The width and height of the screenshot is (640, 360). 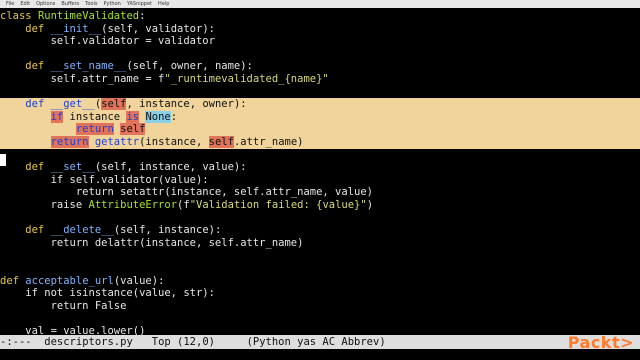 What do you see at coordinates (152, 242) in the screenshot?
I see `code-line-19: return delattr(instance, self.attr_name)` at bounding box center [152, 242].